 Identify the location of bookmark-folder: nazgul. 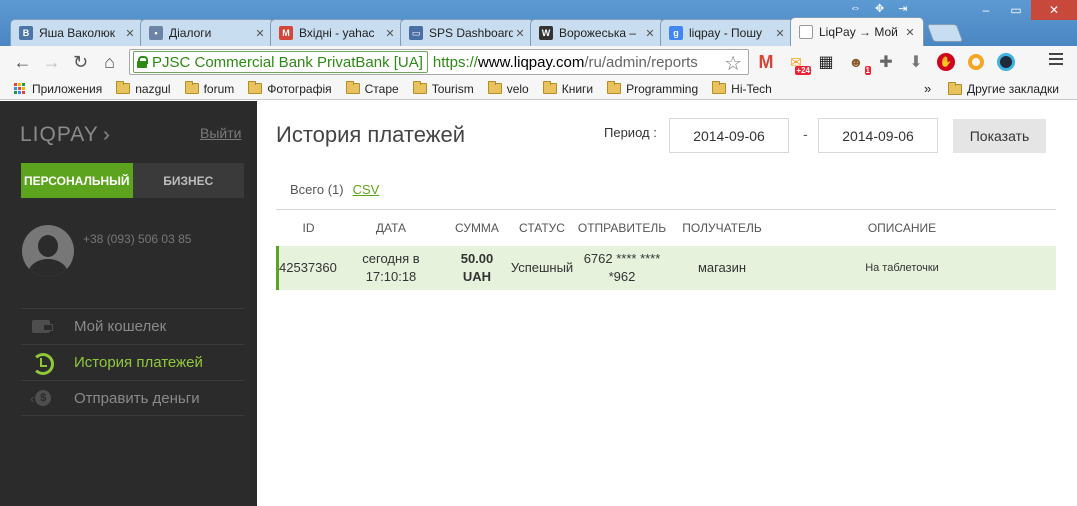
(143, 88).